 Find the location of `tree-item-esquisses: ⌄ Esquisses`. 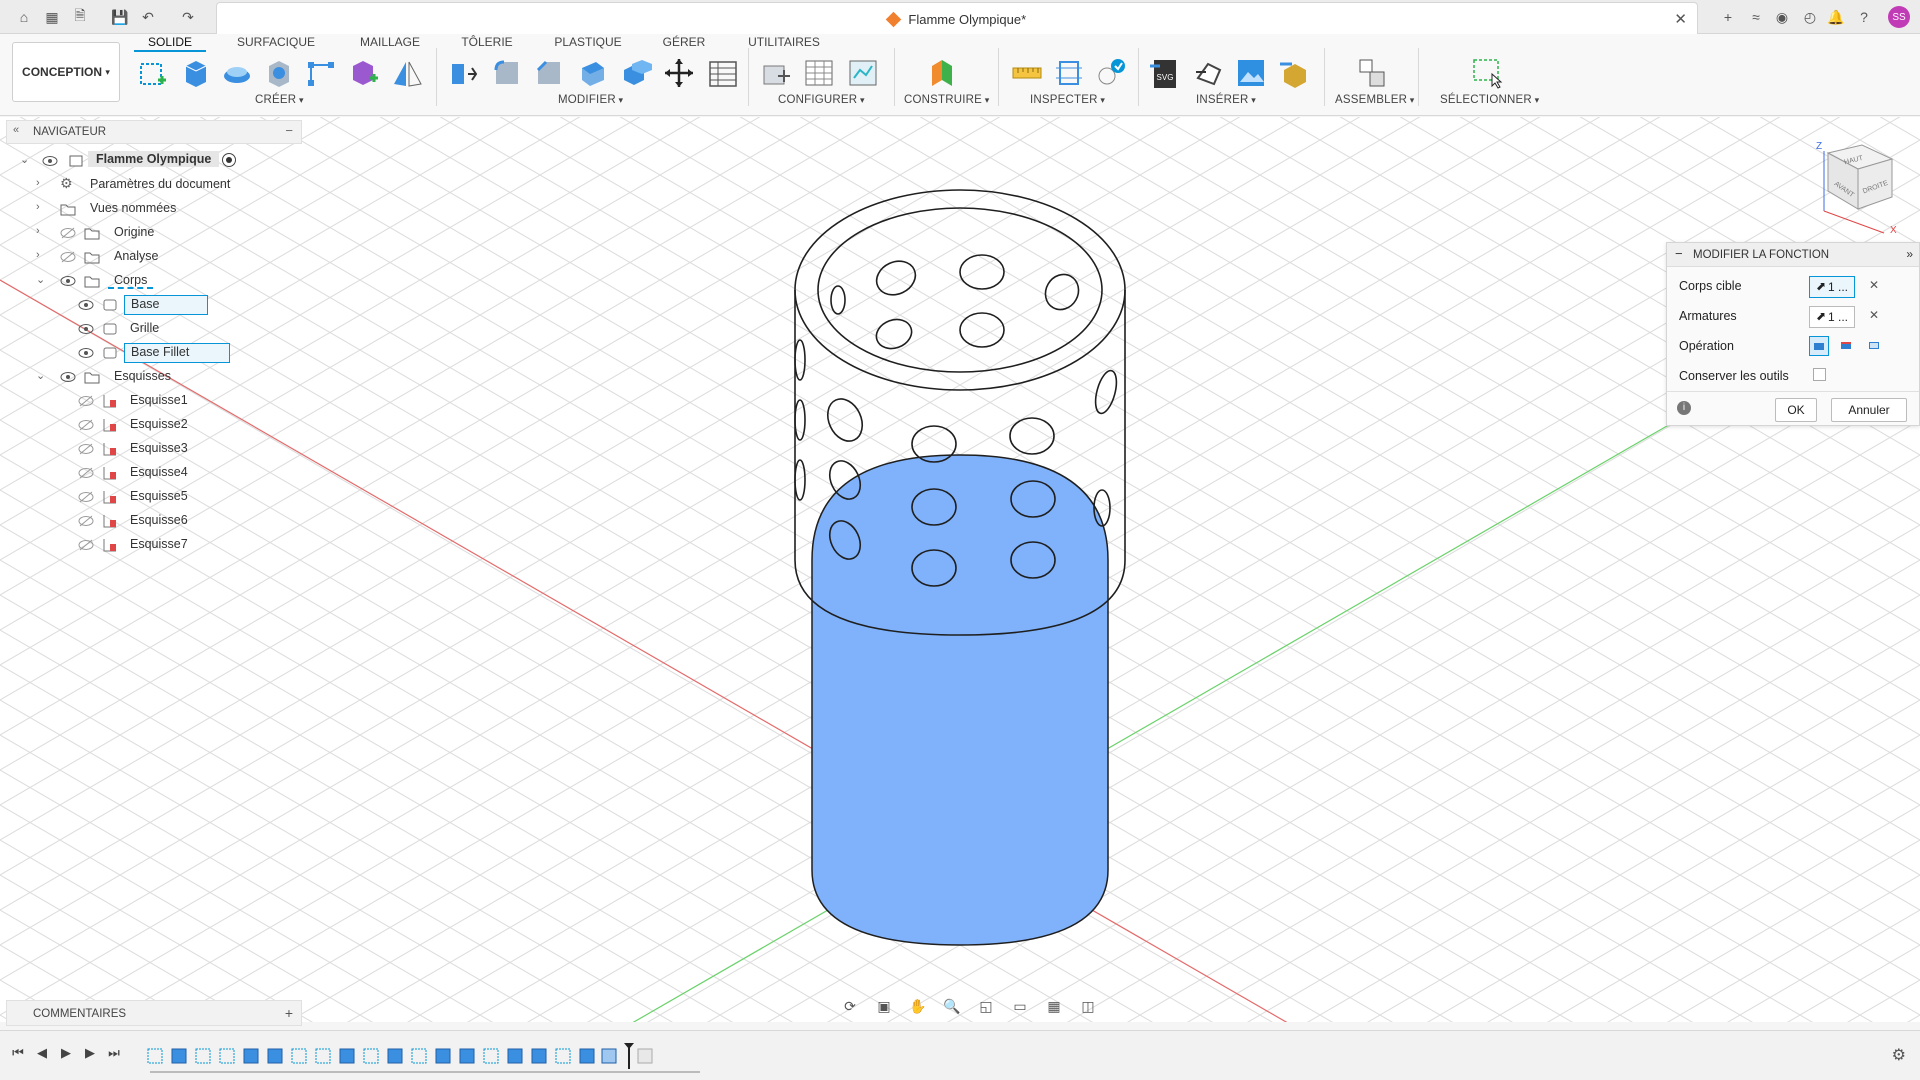

tree-item-esquisses: ⌄ Esquisses is located at coordinates (146, 377).